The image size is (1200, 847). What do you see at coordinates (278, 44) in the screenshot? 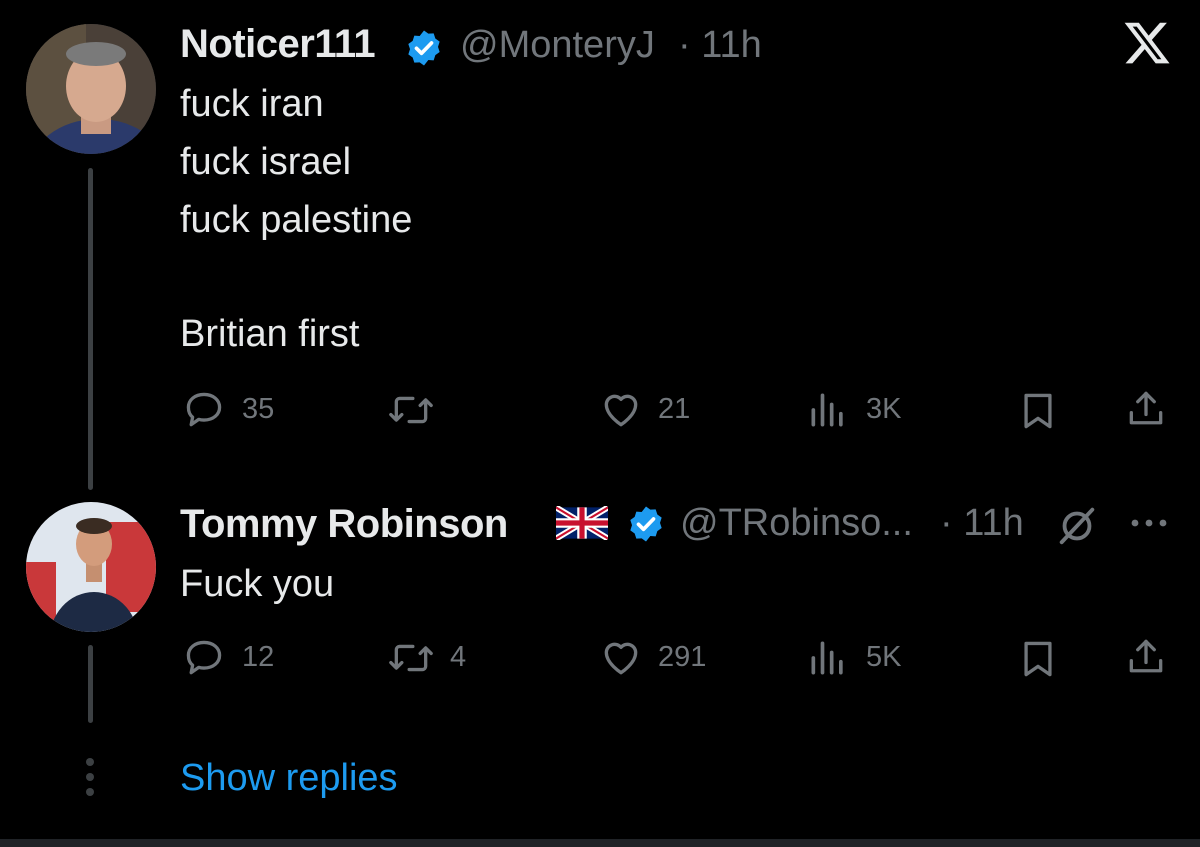
I see `author-name: Noticer111` at bounding box center [278, 44].